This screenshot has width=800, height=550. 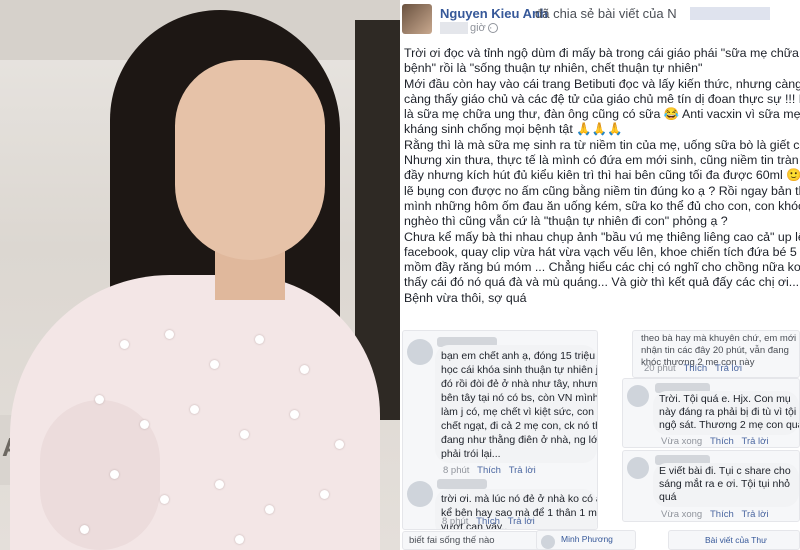 I want to click on redacted-commenter-name, so click(x=462, y=484).